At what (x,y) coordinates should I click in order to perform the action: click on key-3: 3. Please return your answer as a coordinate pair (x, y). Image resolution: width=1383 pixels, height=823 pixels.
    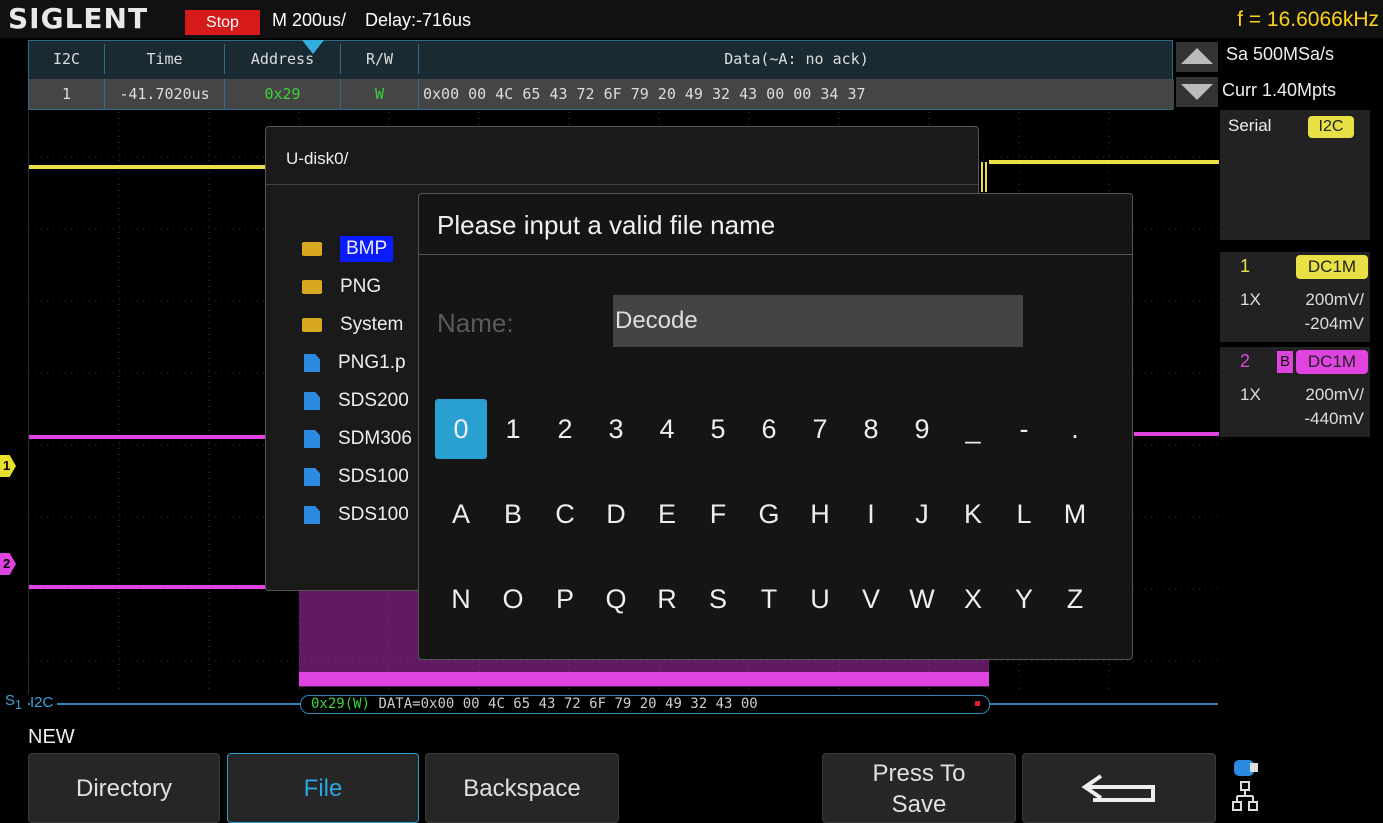
    Looking at the image, I should click on (616, 429).